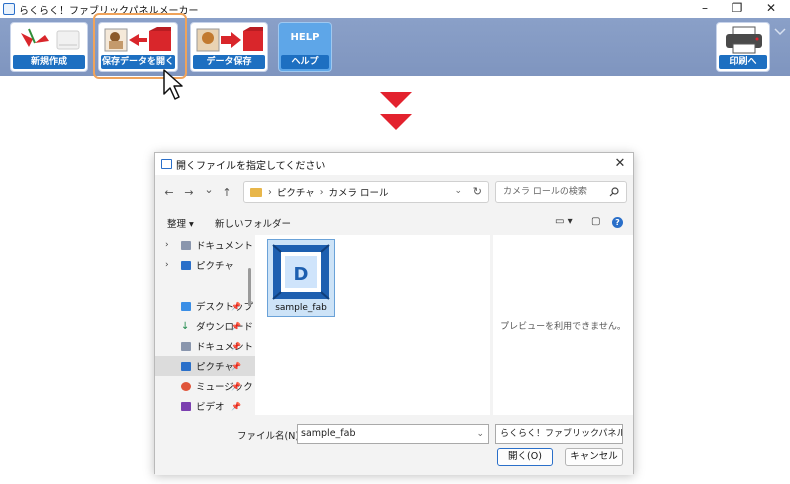 This screenshot has height=484, width=790. I want to click on minimize-button: –, so click(705, 9).